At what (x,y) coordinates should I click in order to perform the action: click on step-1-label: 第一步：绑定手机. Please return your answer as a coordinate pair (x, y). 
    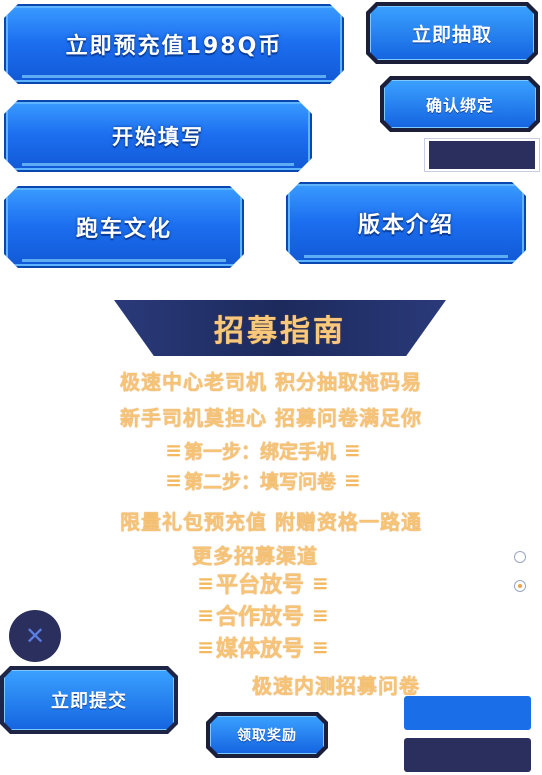
    Looking at the image, I should click on (259, 451).